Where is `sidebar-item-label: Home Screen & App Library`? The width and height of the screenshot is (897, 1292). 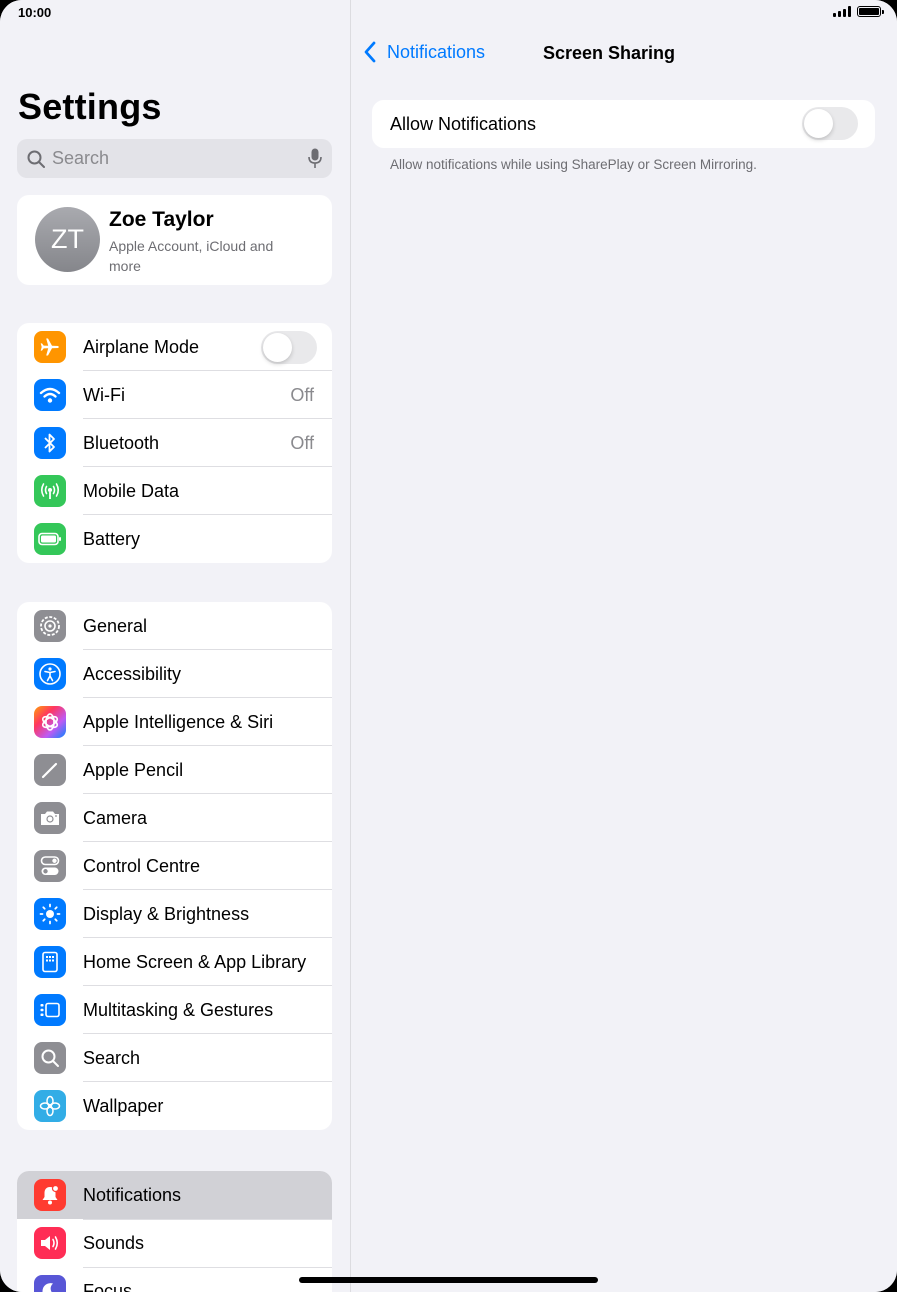 sidebar-item-label: Home Screen & App Library is located at coordinates (195, 962).